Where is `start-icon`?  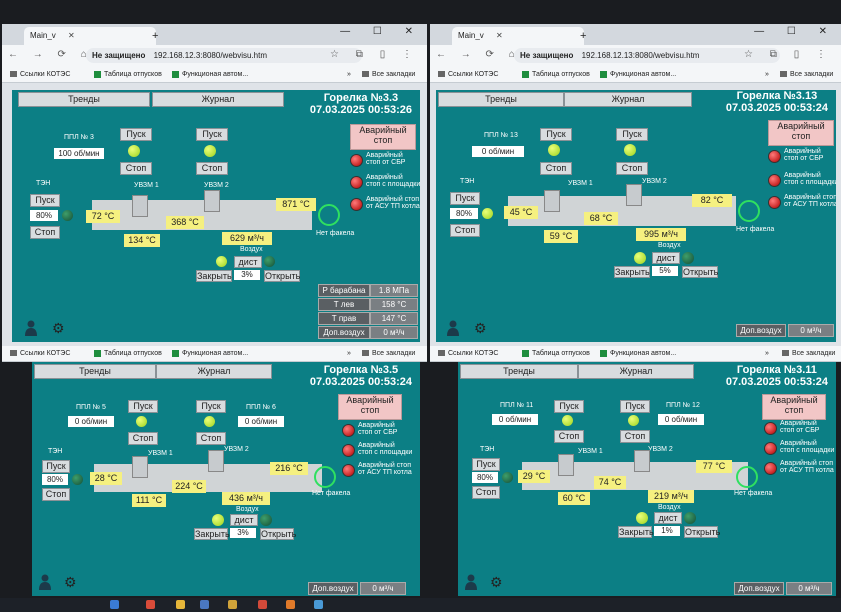
start-icon is located at coordinates (114, 604).